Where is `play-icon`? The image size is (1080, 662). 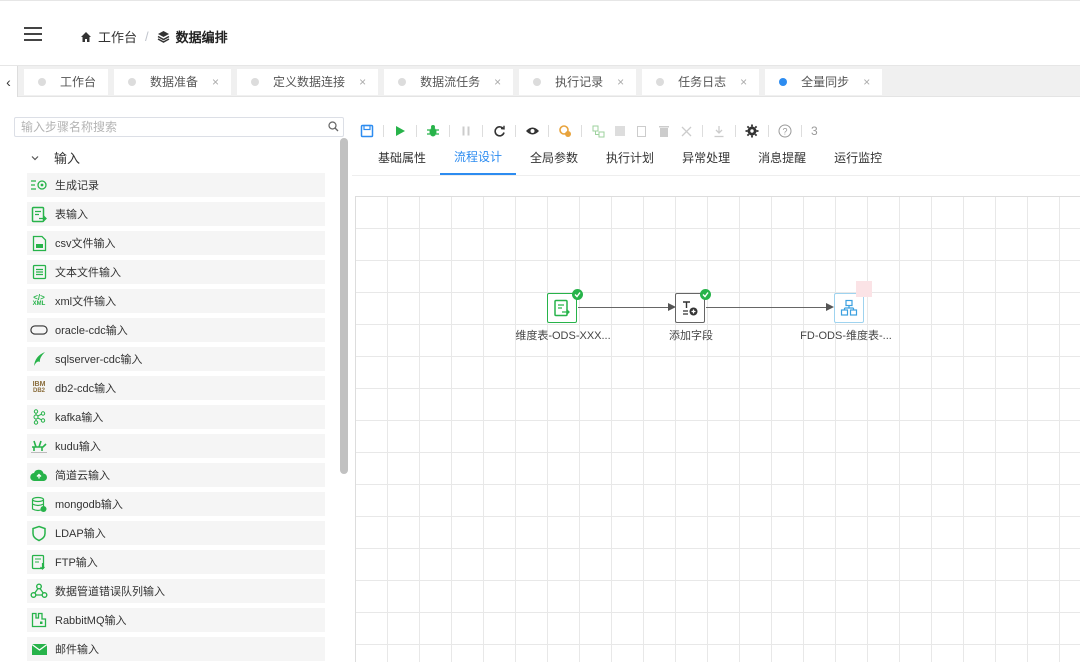 play-icon is located at coordinates (400, 131).